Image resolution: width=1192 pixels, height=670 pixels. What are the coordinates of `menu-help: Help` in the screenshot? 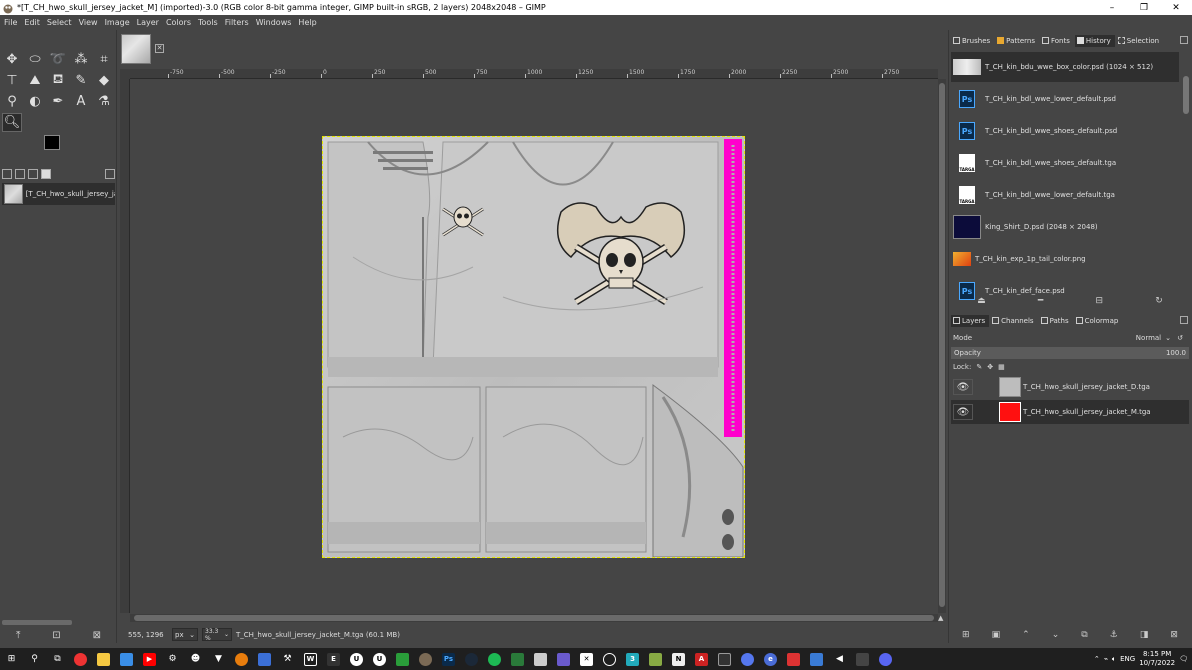 It's located at (307, 22).